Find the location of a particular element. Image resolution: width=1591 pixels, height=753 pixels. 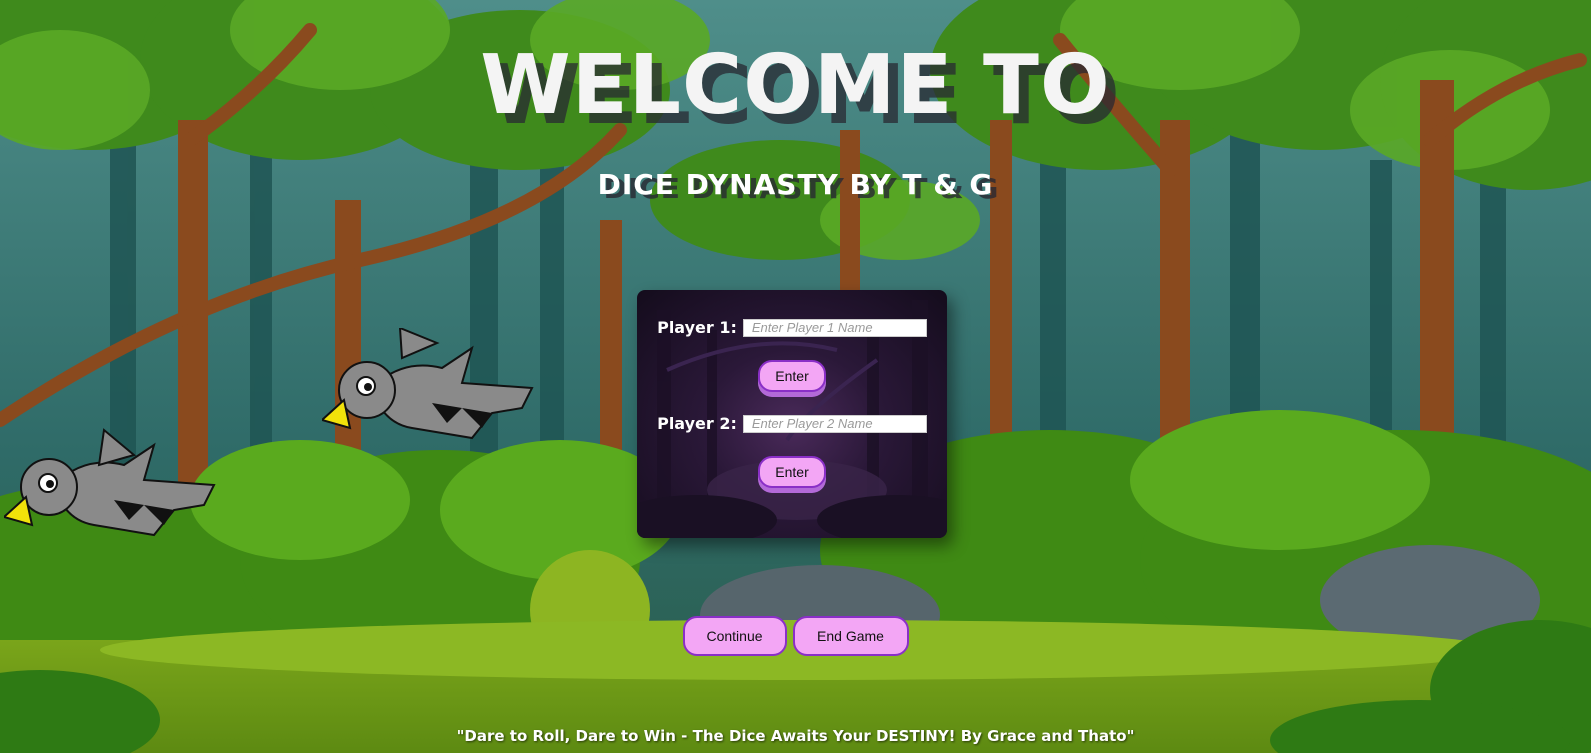

player2-enter-row: Enter is located at coordinates (792, 472).